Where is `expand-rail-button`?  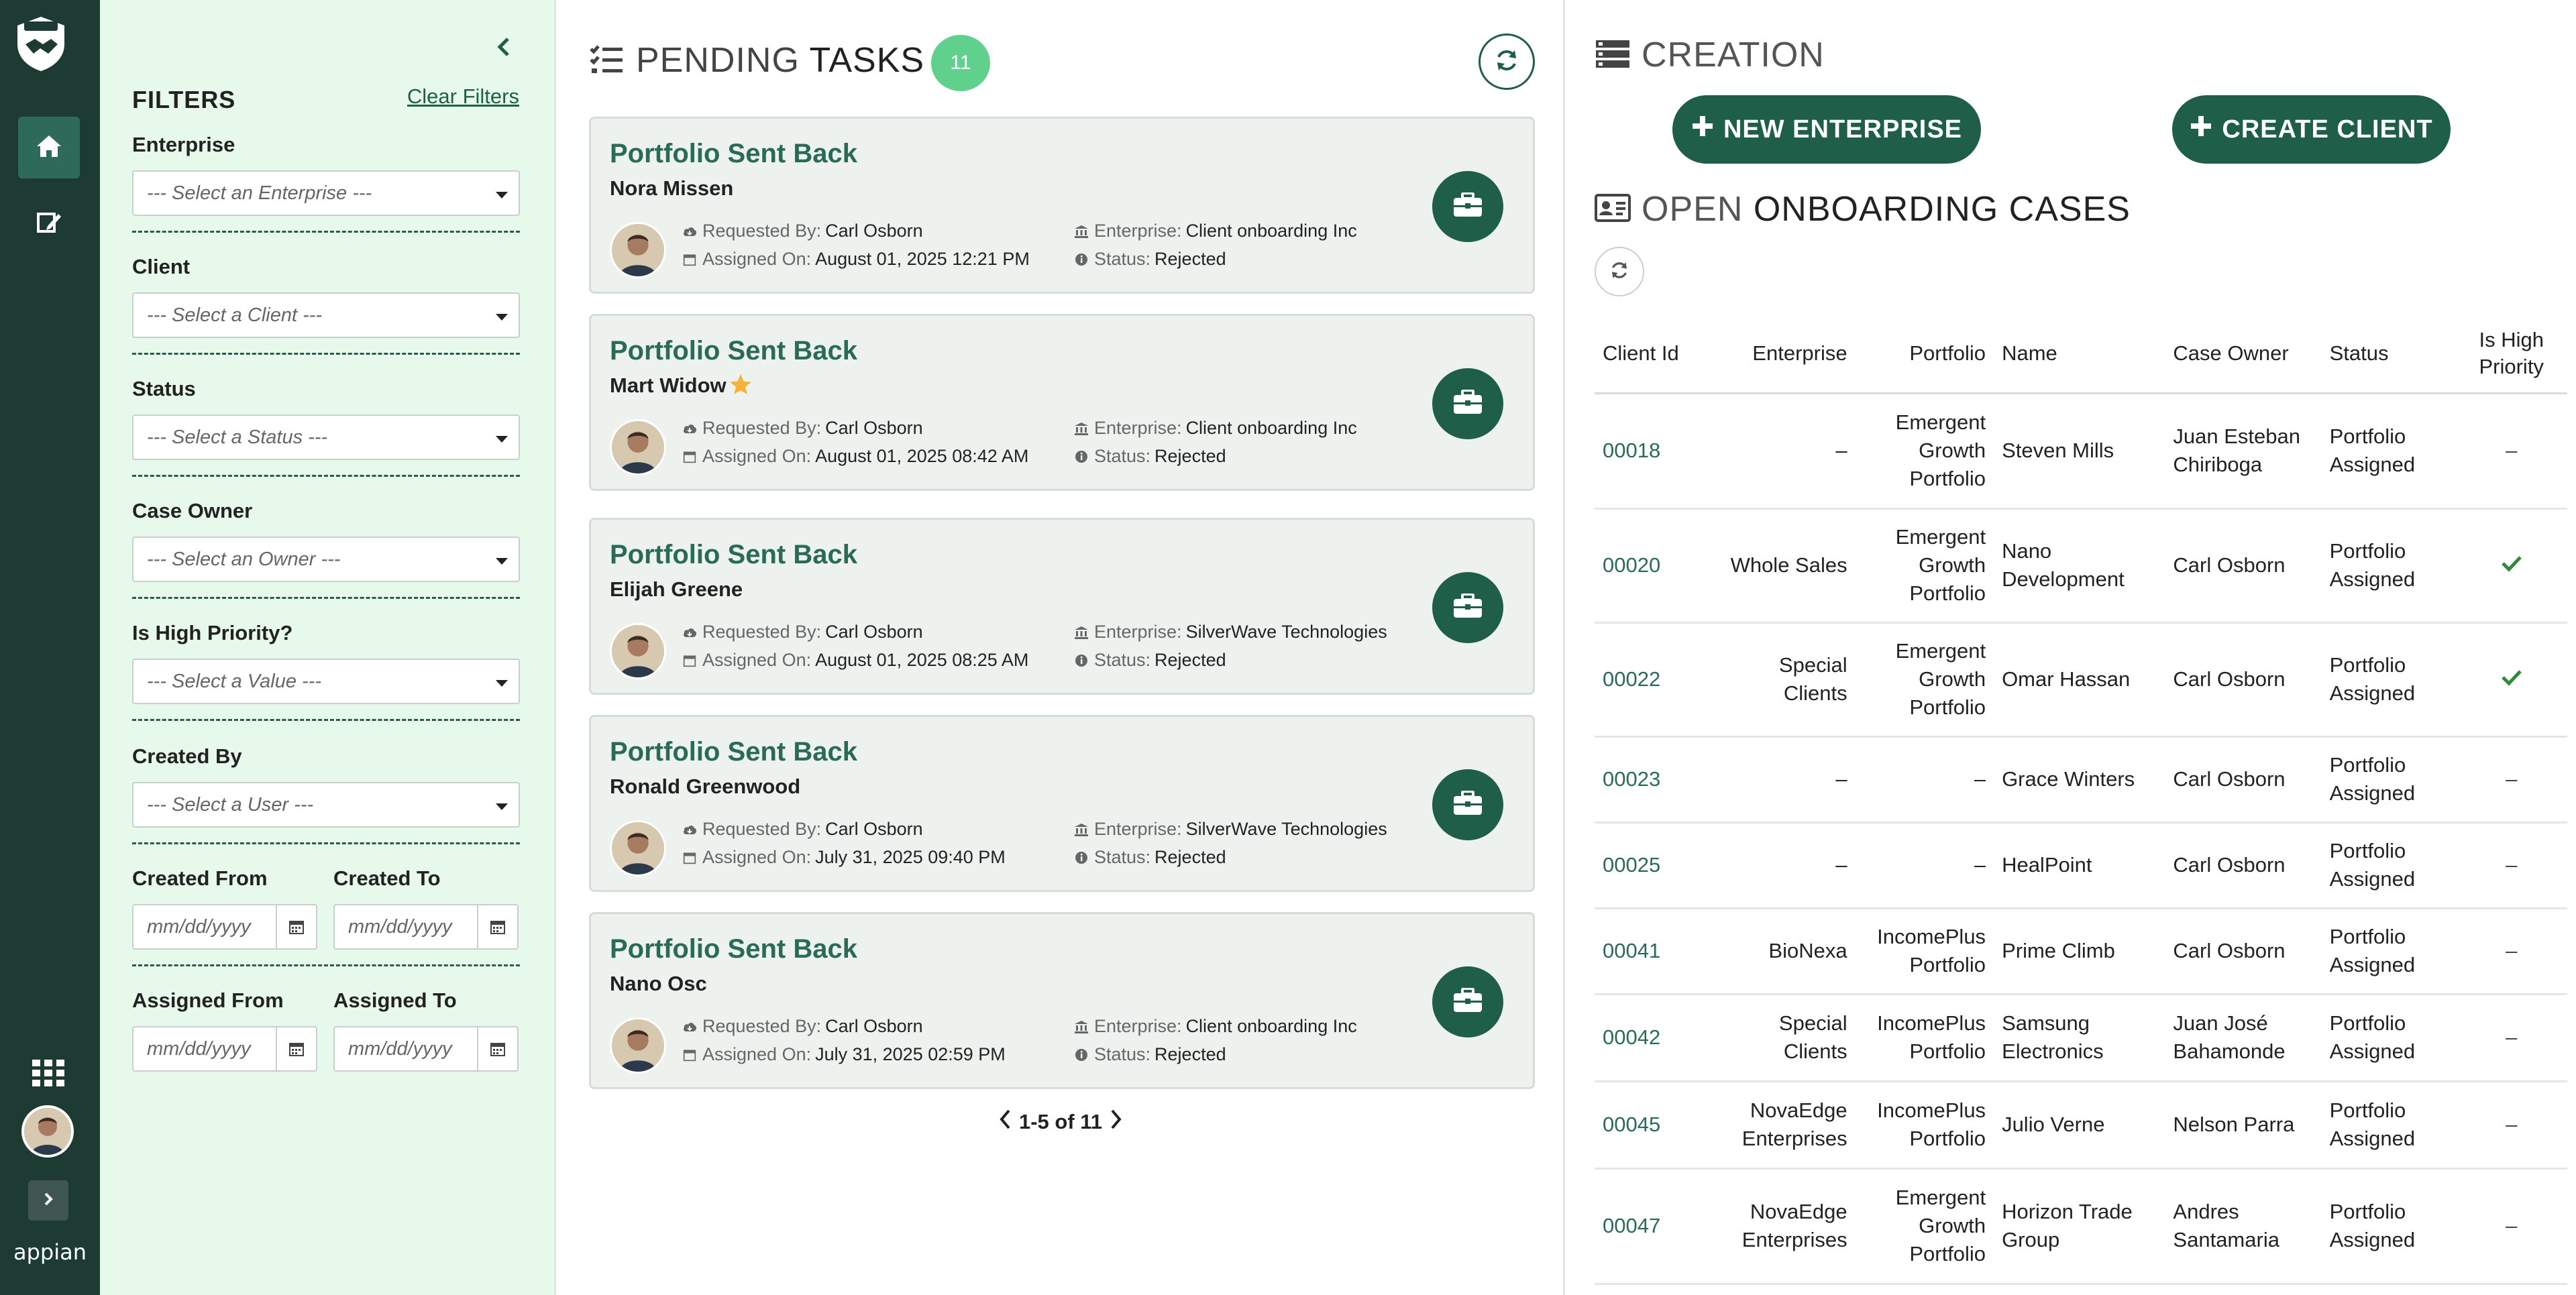 expand-rail-button is located at coordinates (48, 1201).